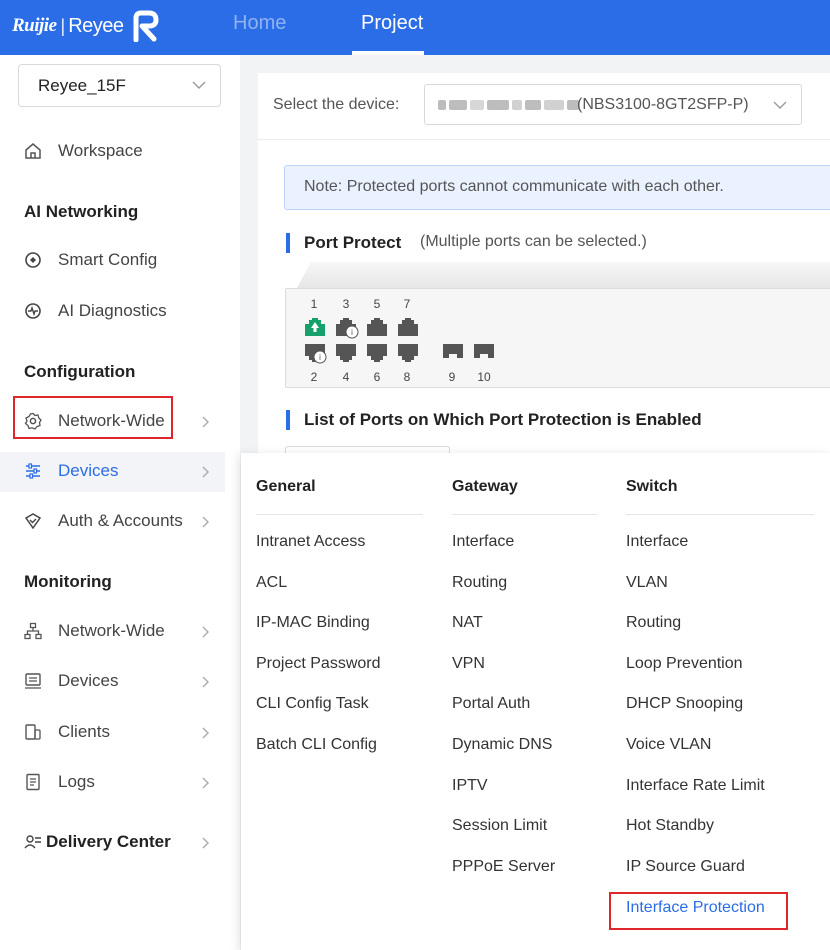 The height and width of the screenshot is (950, 830). Describe the element at coordinates (120, 783) in the screenshot. I see `sidebar-item-logs: Logs` at that location.